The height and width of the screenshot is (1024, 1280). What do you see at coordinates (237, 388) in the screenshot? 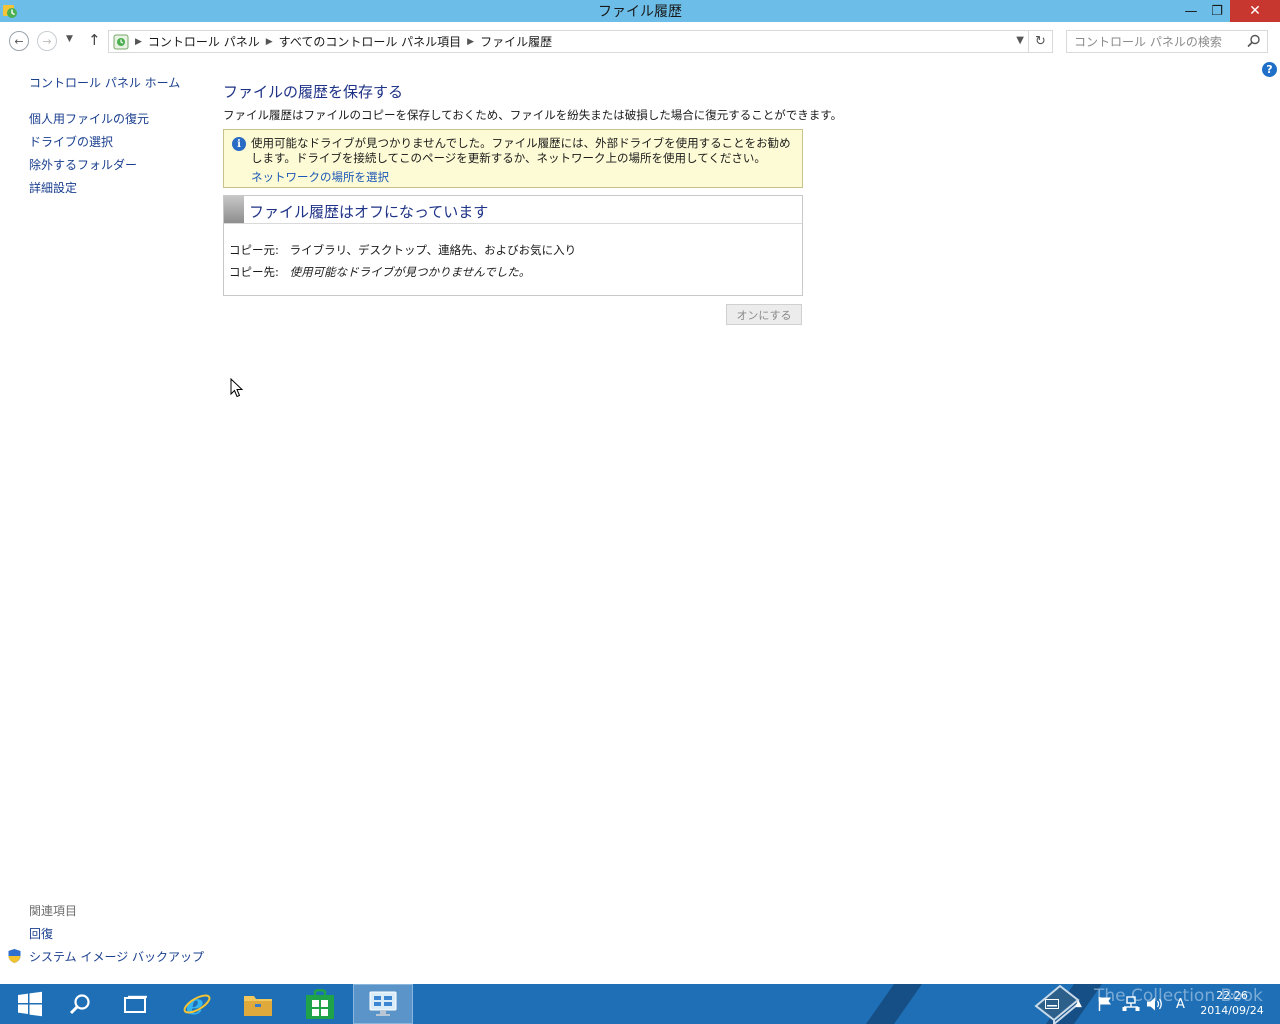
I see `mouse-cursor-icon` at bounding box center [237, 388].